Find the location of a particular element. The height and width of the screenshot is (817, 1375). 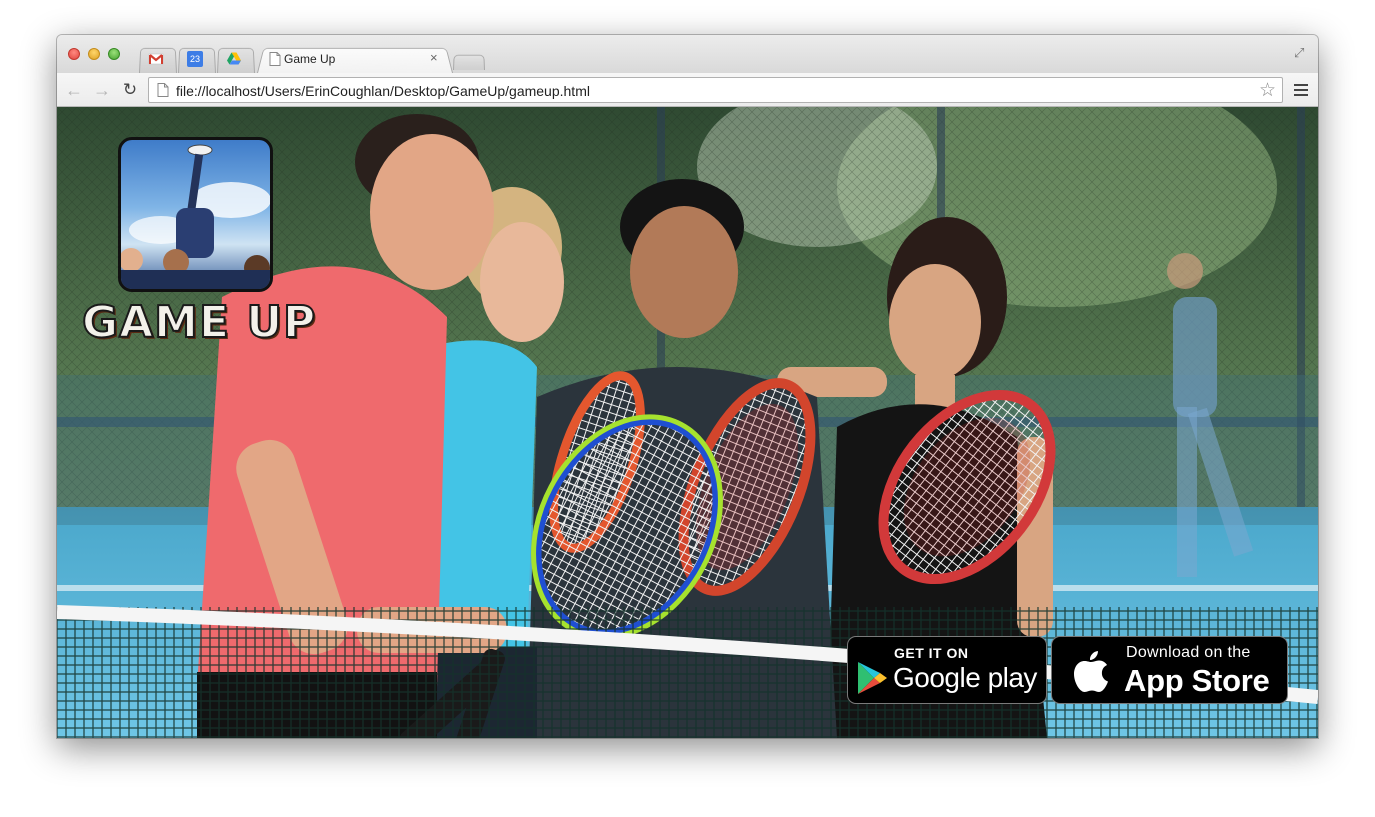

fullscreen-icon: ⤢ is located at coordinates (1301, 52).